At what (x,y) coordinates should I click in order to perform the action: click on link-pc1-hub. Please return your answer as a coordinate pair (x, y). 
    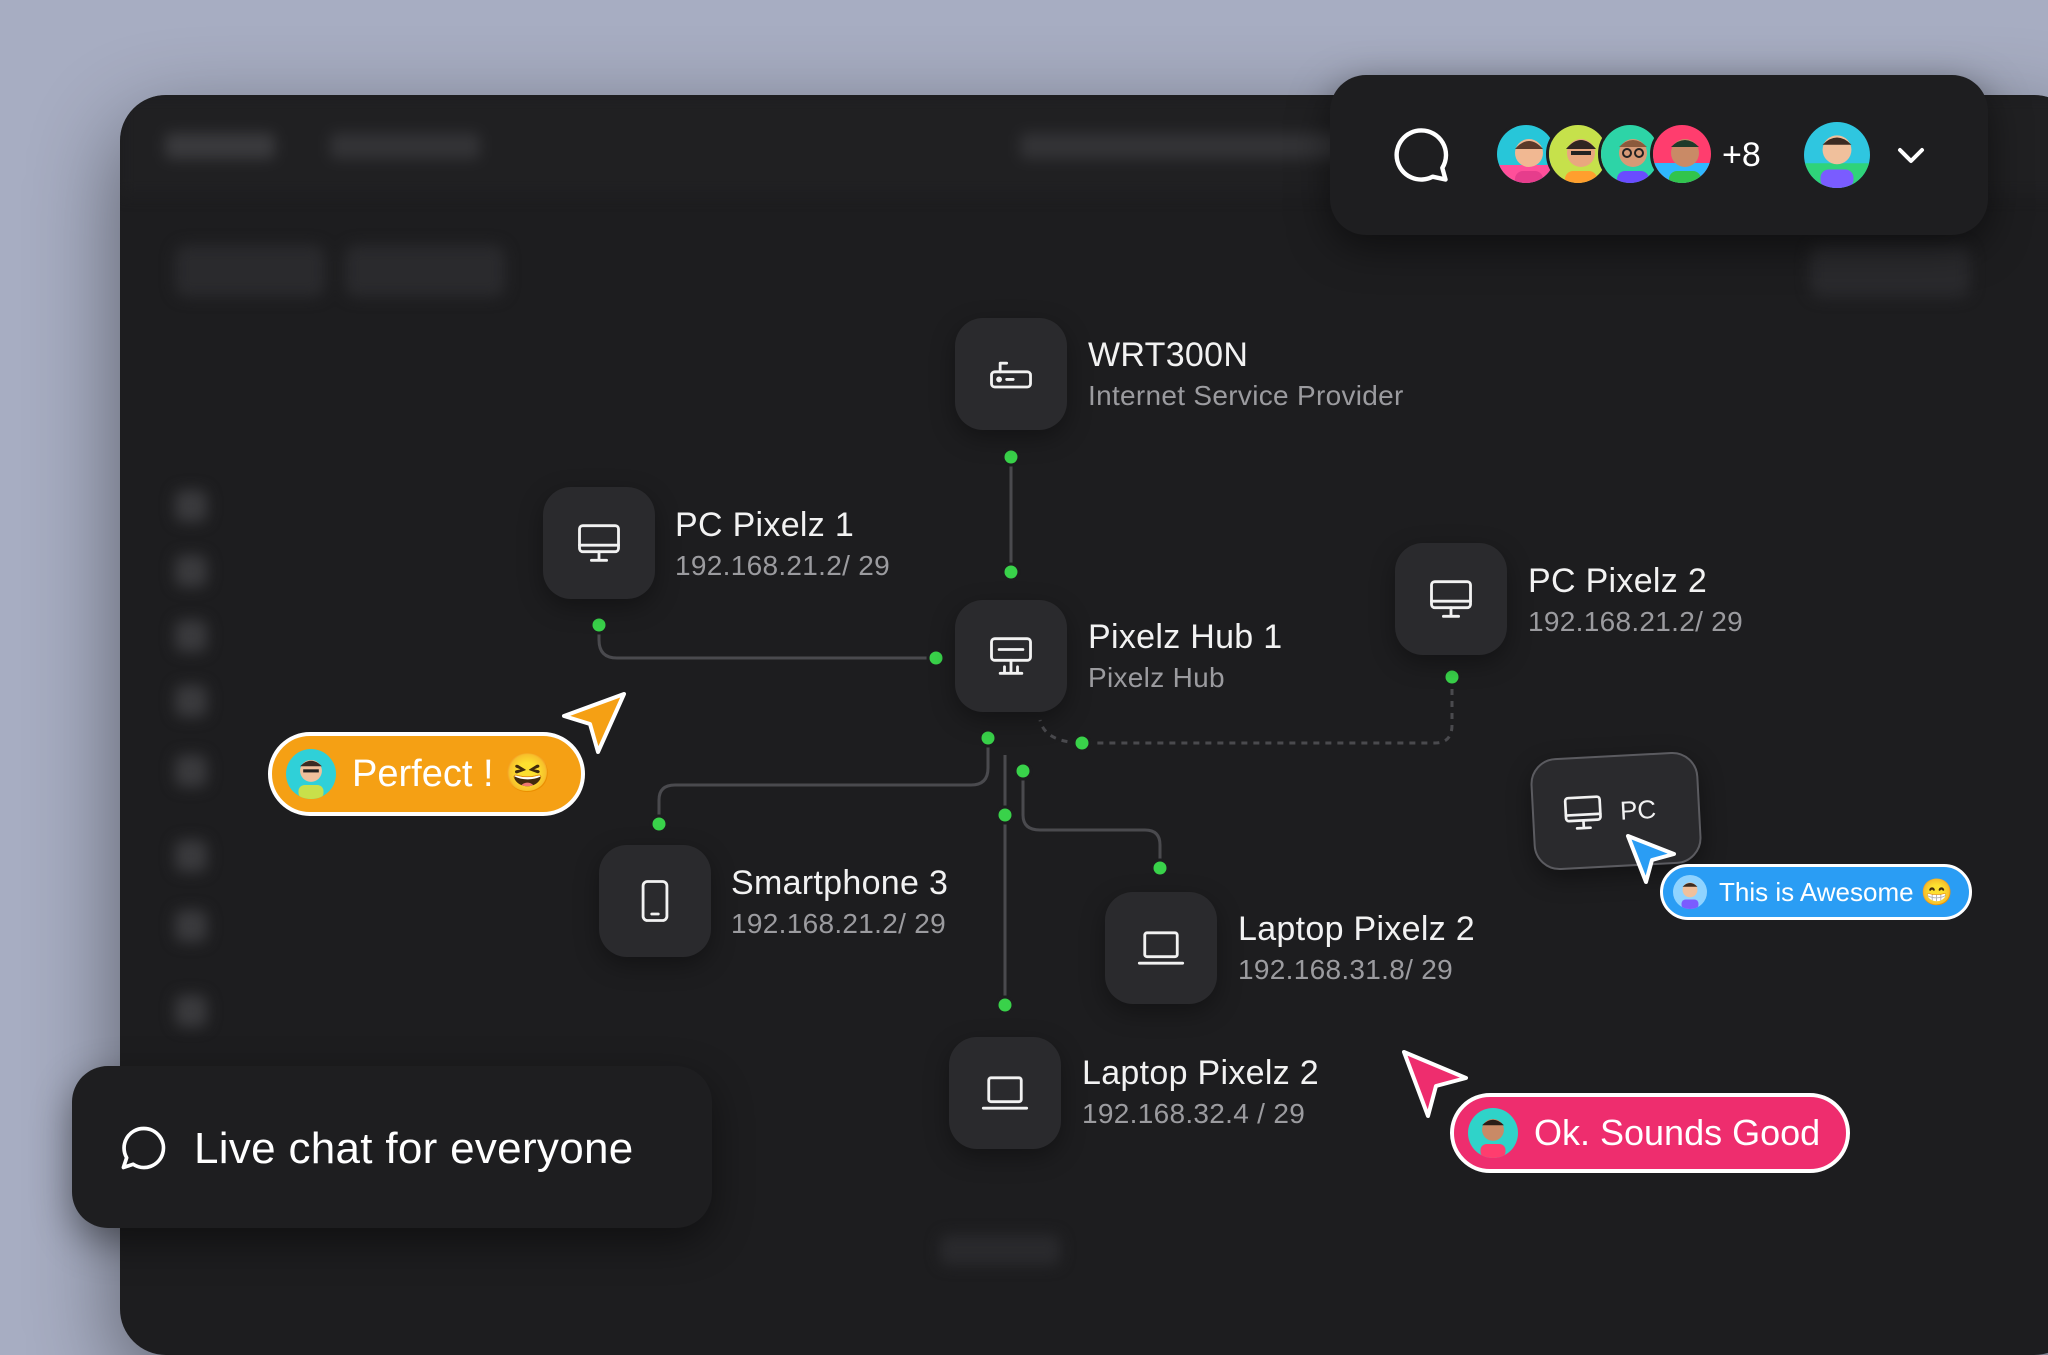
    Looking at the image, I should click on (766, 642).